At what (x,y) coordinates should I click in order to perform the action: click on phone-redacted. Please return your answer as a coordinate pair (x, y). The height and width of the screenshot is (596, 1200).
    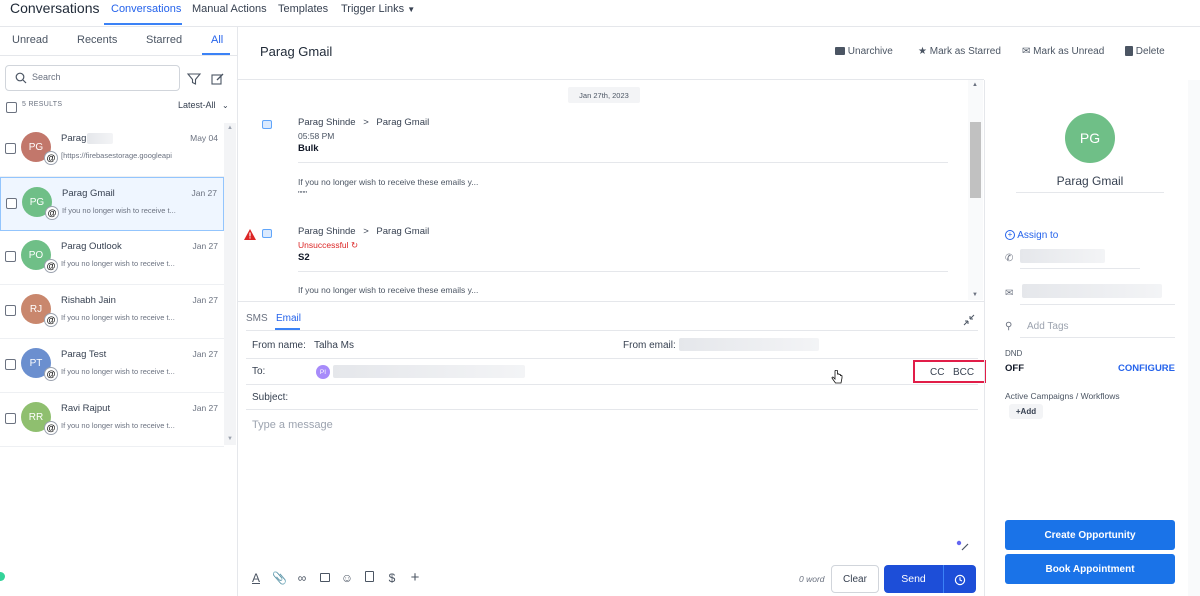
    Looking at the image, I should click on (1062, 256).